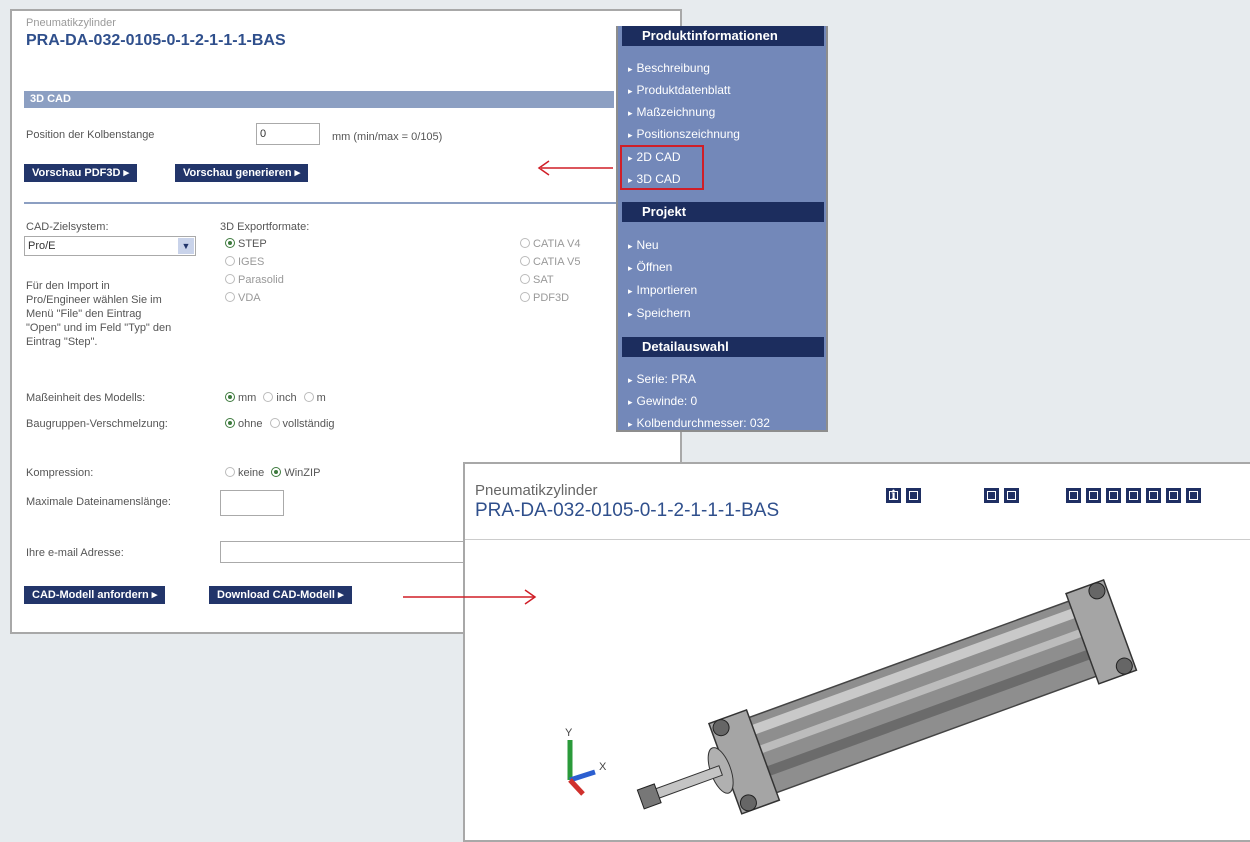 This screenshot has height=842, width=1250. Describe the element at coordinates (603, 767) in the screenshot. I see `axis-x-label: X` at that location.